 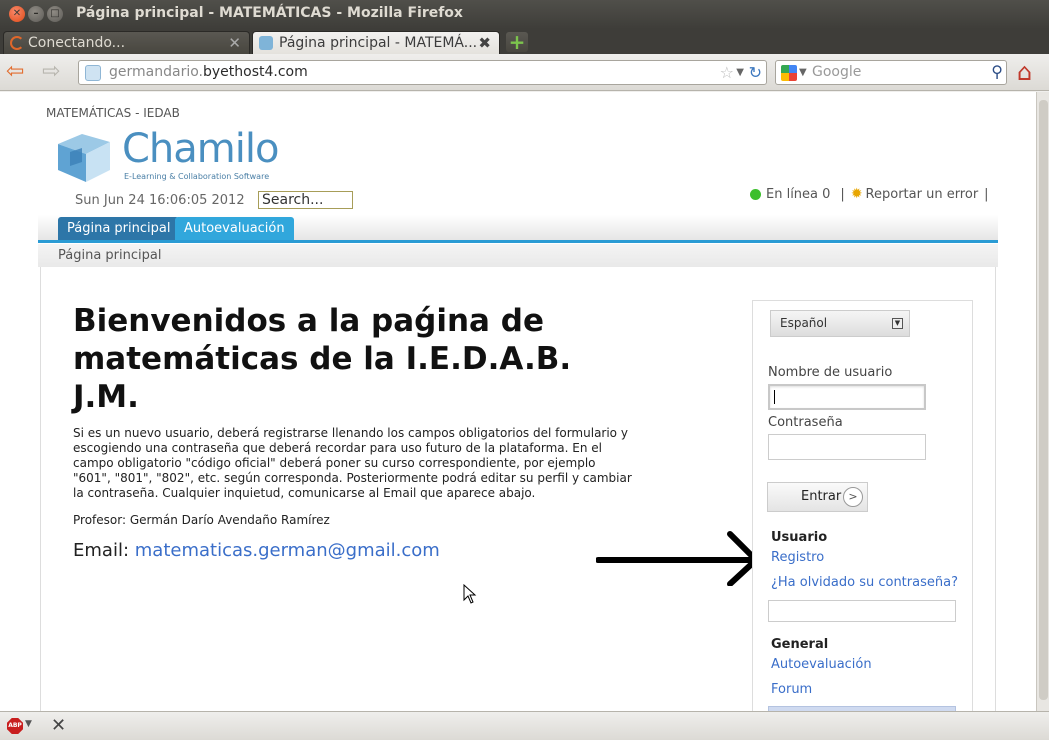 What do you see at coordinates (518, 229) in the screenshot?
I see `site-nav-tabs: Página principal Autoevaluación` at bounding box center [518, 229].